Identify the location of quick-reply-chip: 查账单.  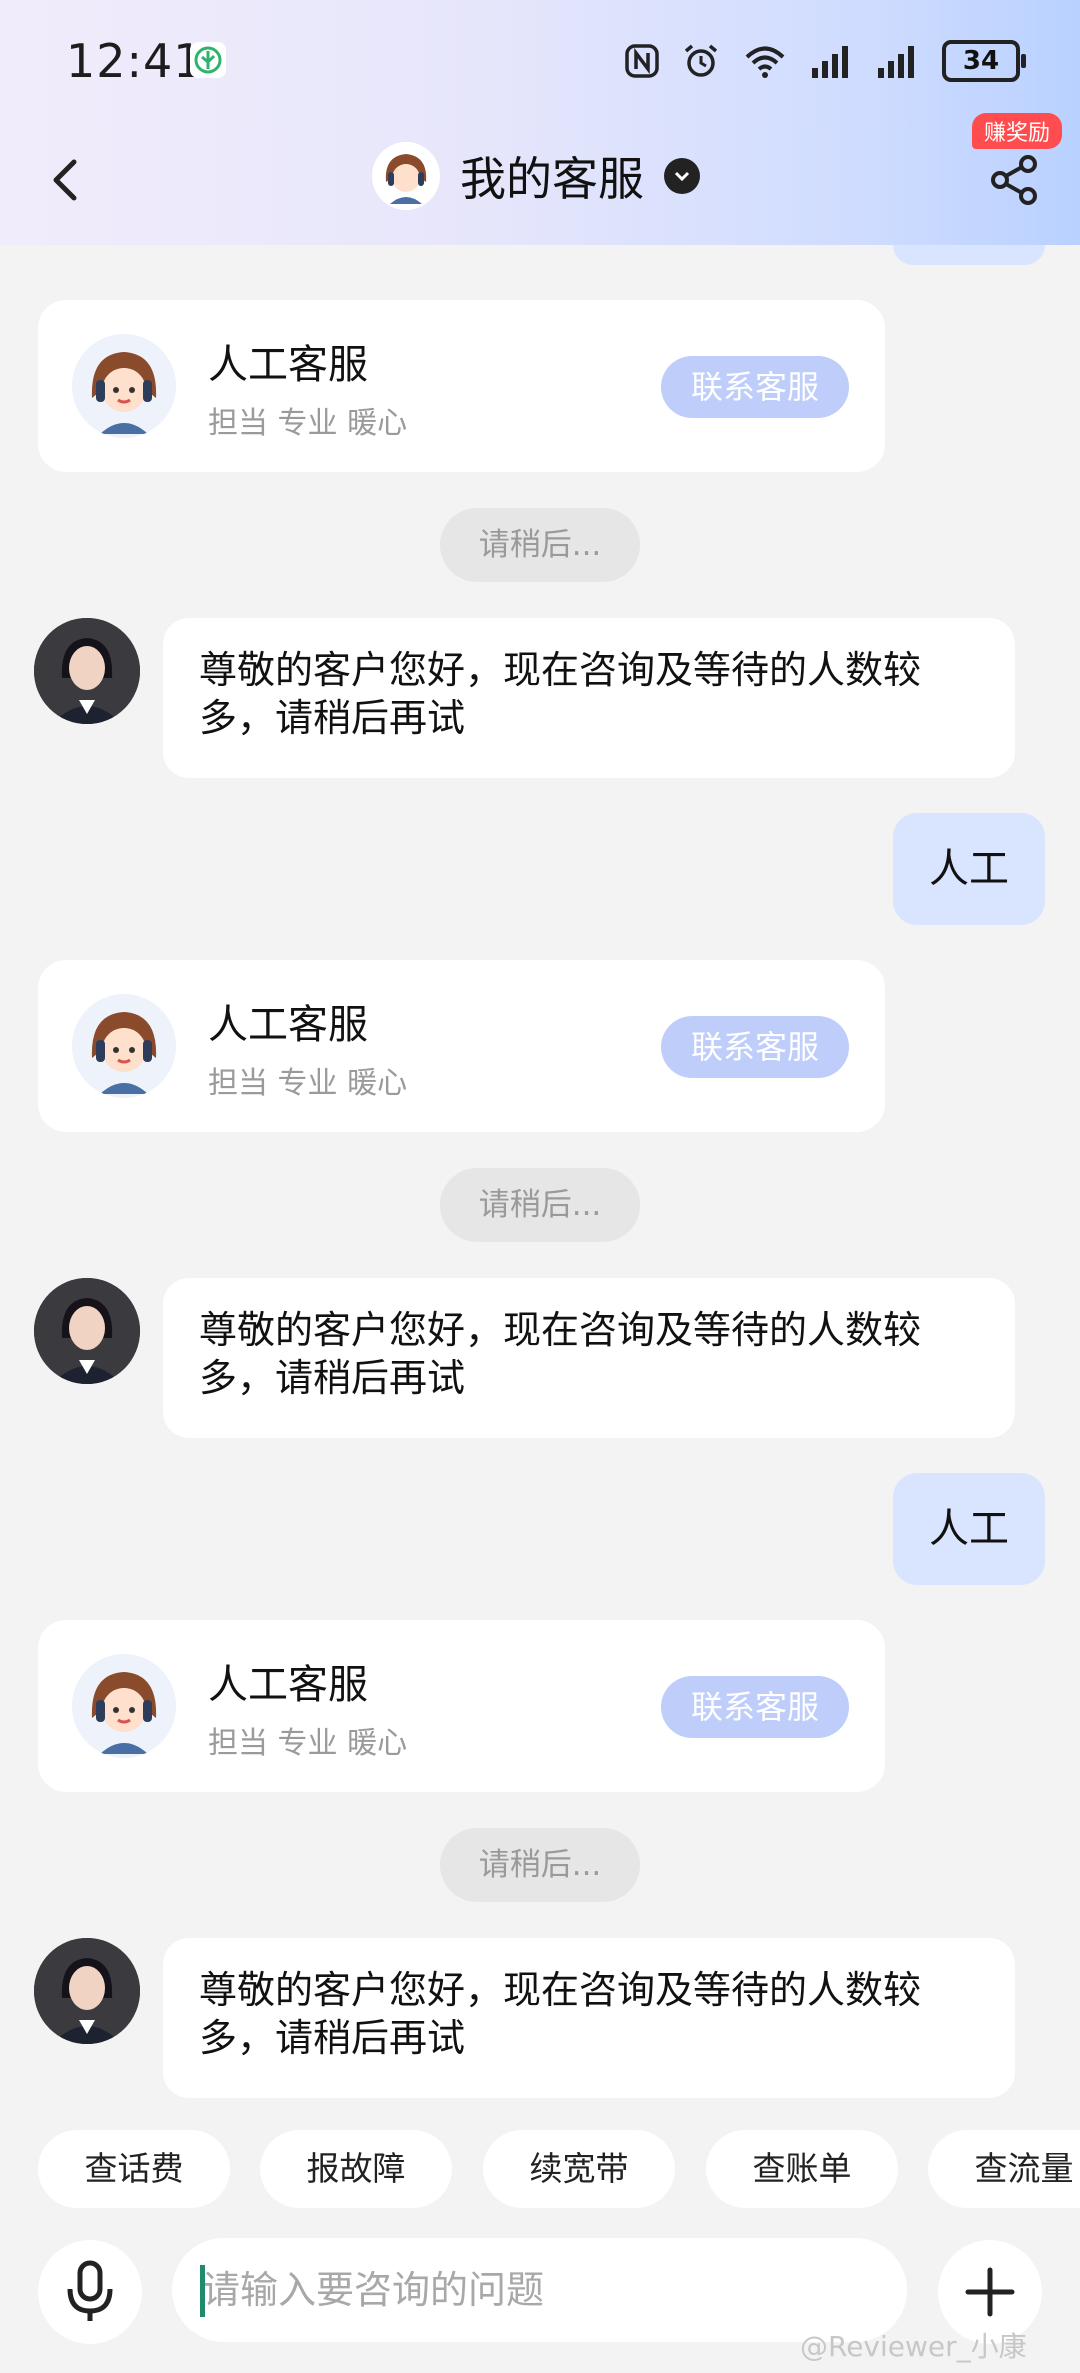
(802, 2169).